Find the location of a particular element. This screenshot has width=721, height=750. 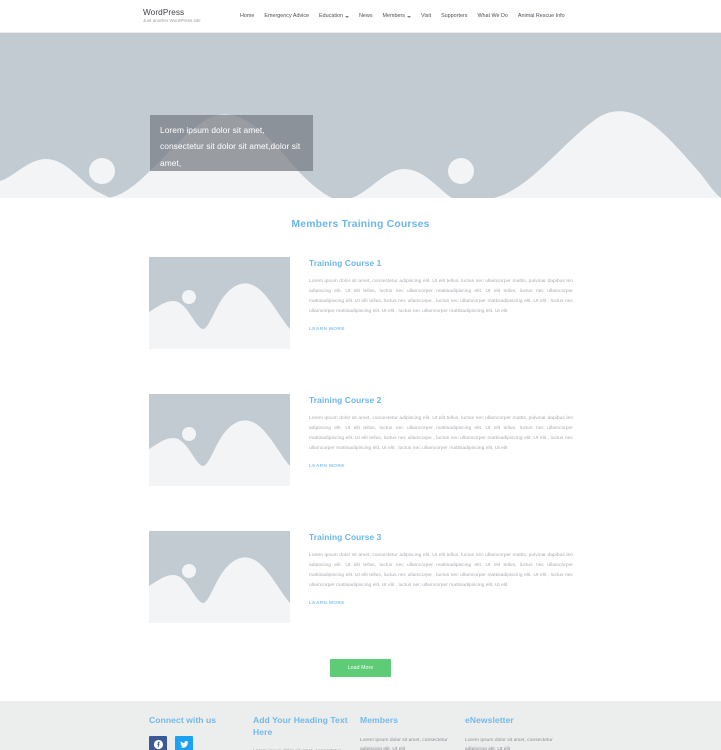

course-title: Training Course 1 is located at coordinates (442, 263).